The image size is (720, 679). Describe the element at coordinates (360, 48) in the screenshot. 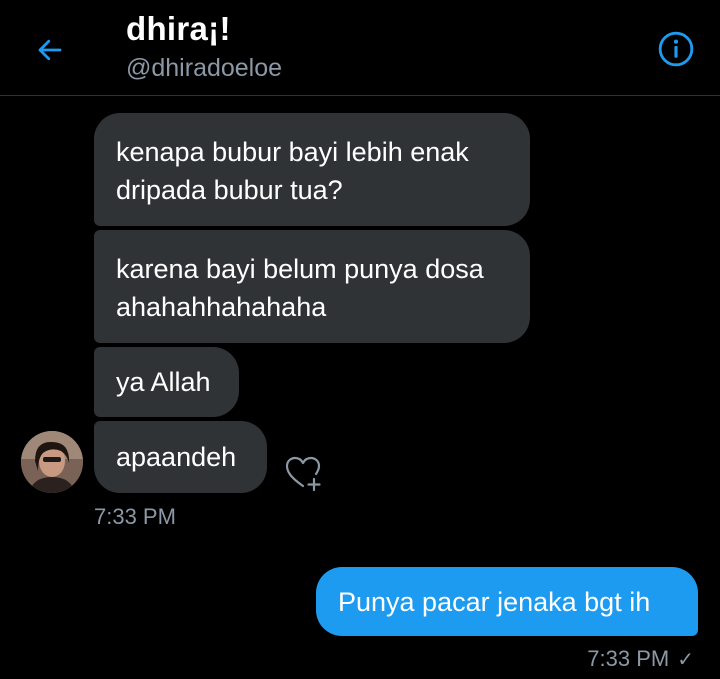

I see `conversation-header: dhira¡! @dhiradoeloe` at that location.